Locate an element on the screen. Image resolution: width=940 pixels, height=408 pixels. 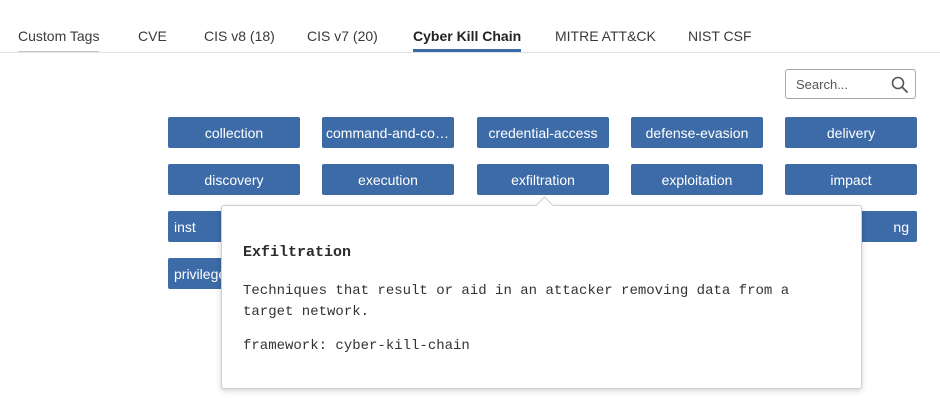
tag-label: exfiltration is located at coordinates (543, 179).